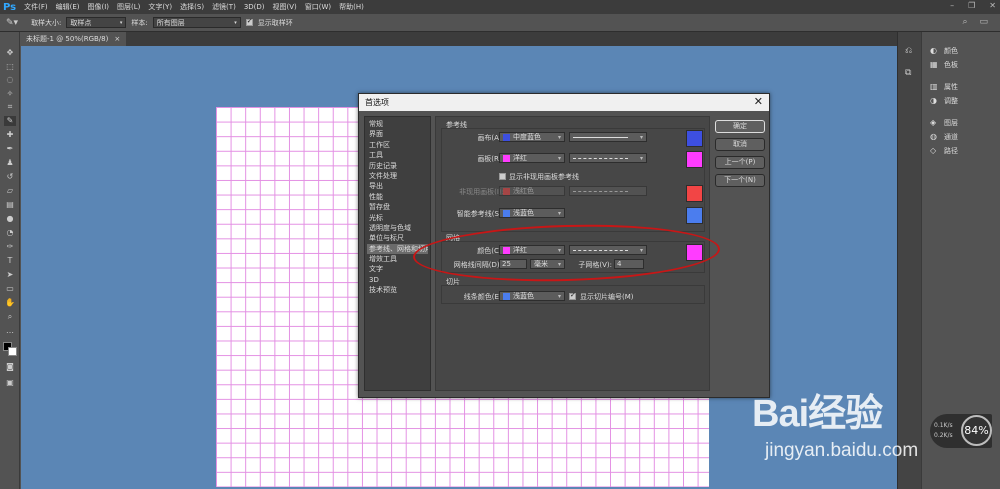  I want to click on healing-tool-icon: ✚, so click(10, 135).